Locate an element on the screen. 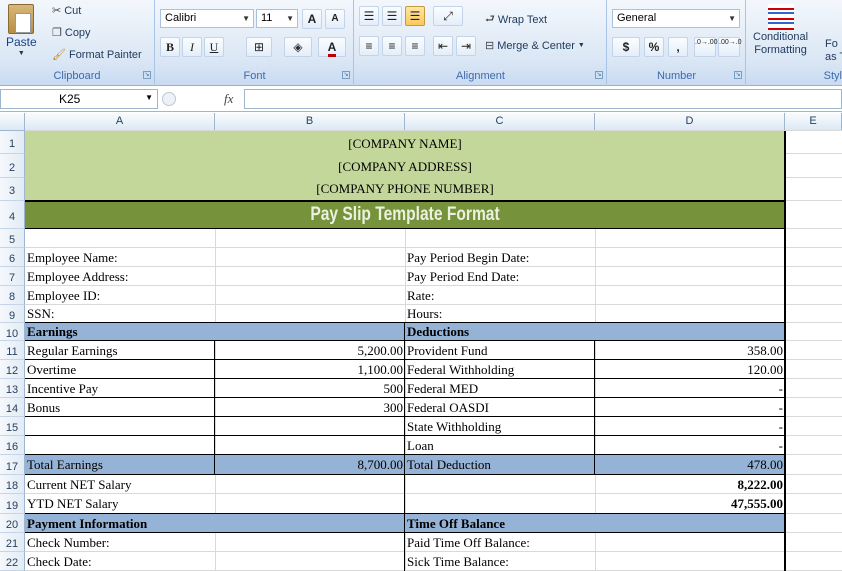  bold-button: B is located at coordinates (170, 47).